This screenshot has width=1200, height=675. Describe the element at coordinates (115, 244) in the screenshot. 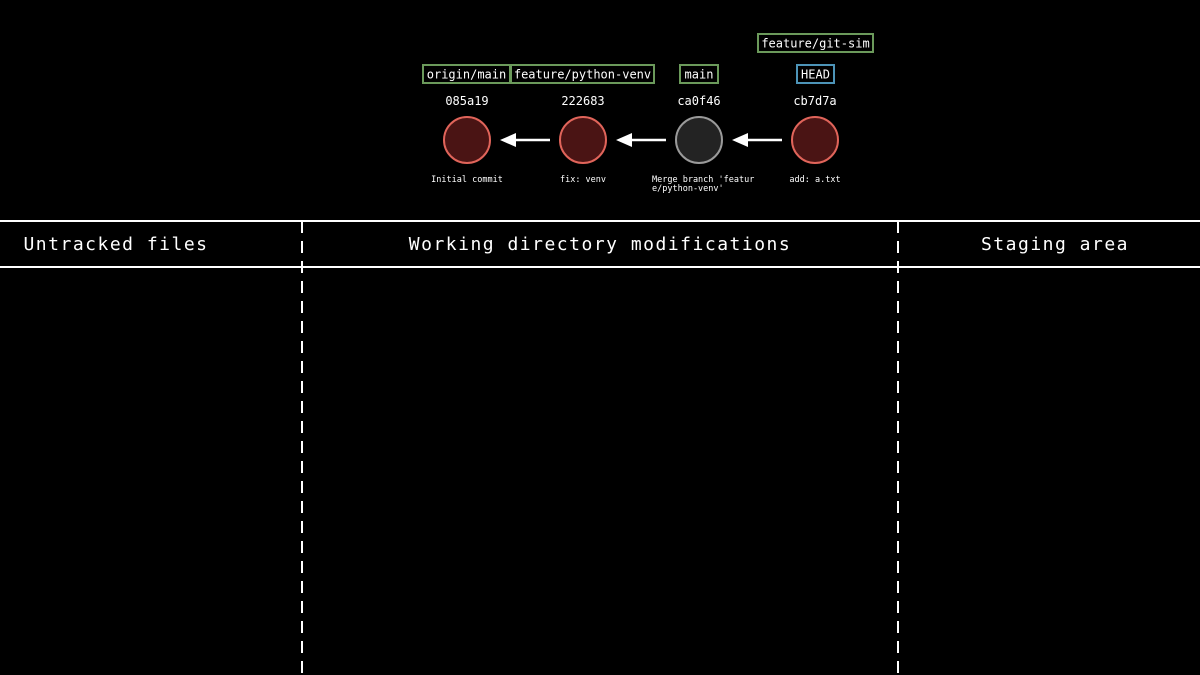

I see `column-header-untracked: Untracked files` at that location.